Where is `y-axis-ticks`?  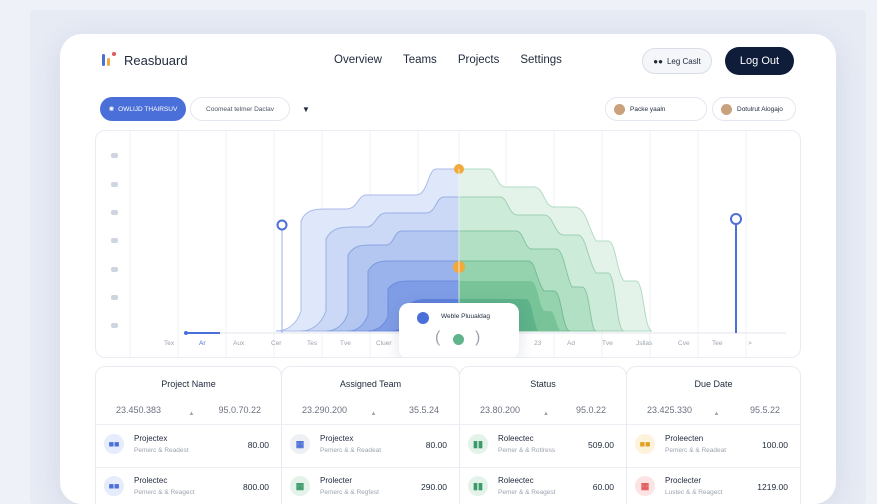
y-axis-ticks is located at coordinates (114, 240).